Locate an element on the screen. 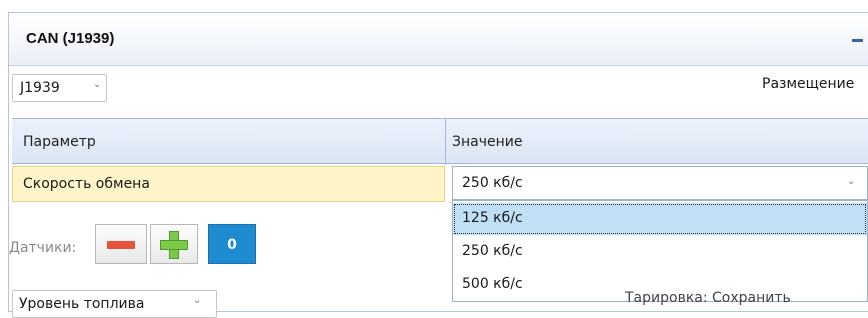 Image resolution: width=868 pixels, height=318 pixels. plus-icon-center is located at coordinates (174, 245).